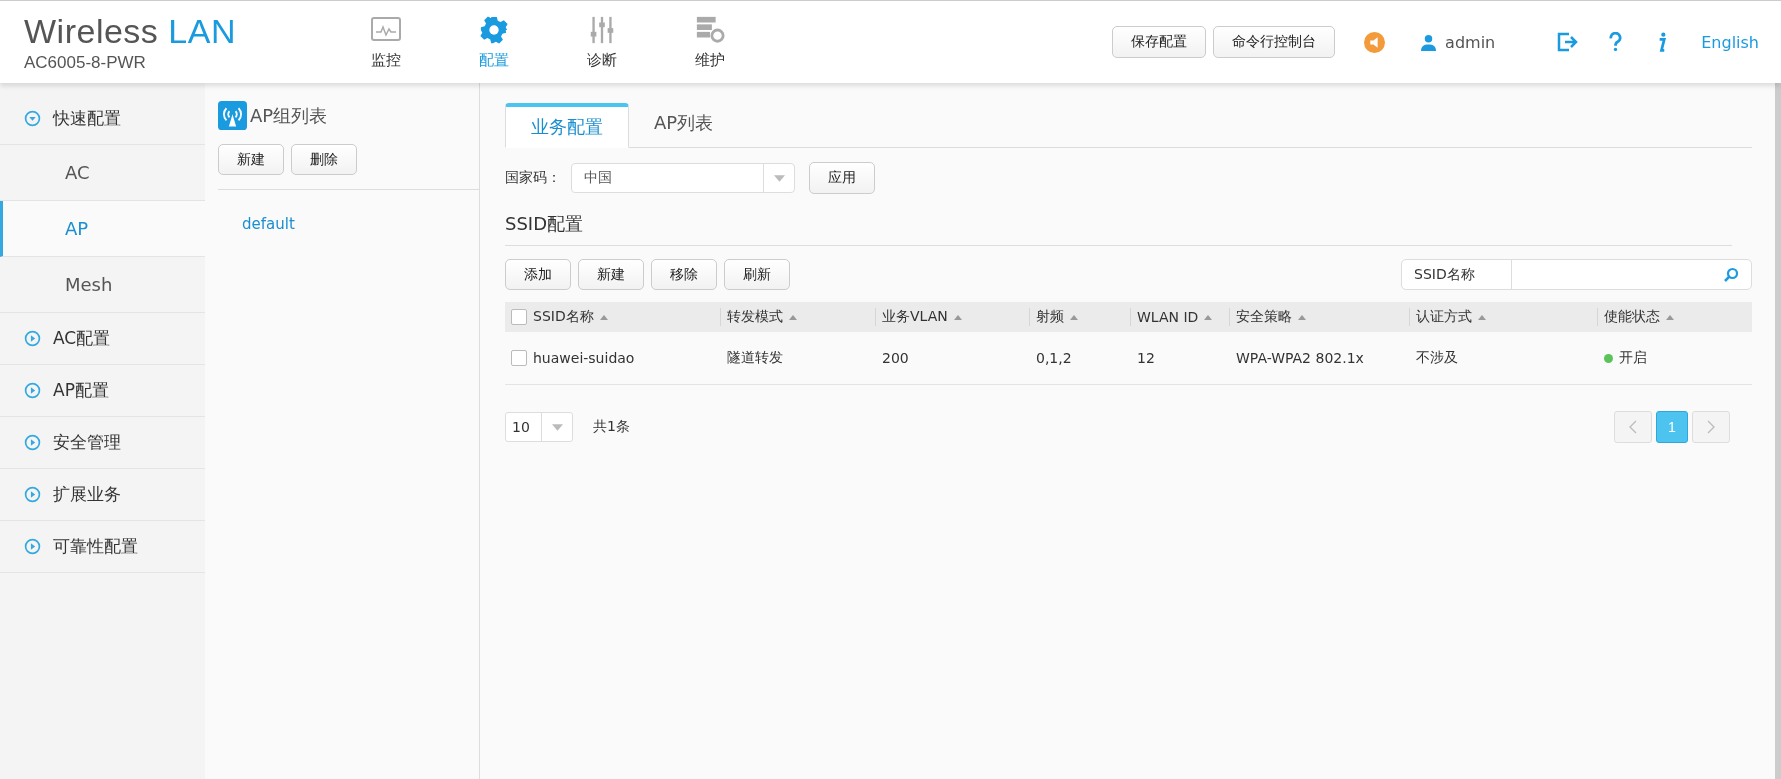 The image size is (1781, 779). Describe the element at coordinates (1429, 42) in the screenshot. I see `user-icon` at that location.